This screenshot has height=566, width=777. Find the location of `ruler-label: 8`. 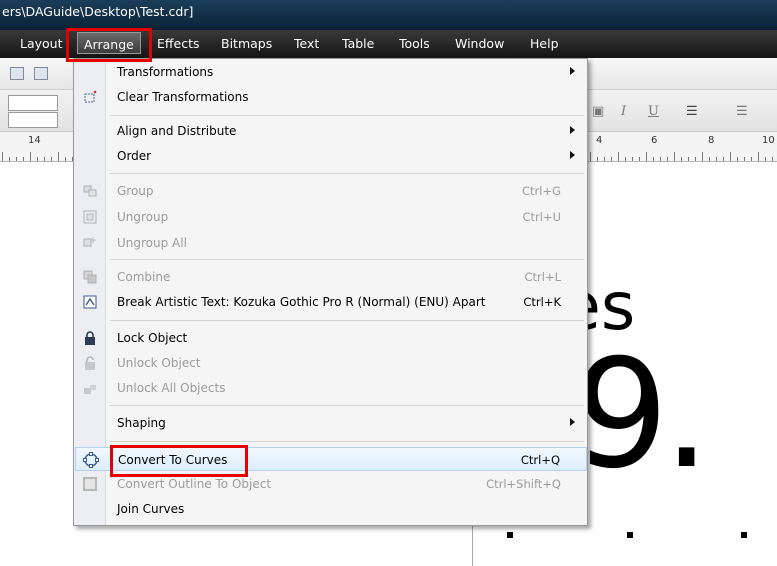

ruler-label: 8 is located at coordinates (711, 140).